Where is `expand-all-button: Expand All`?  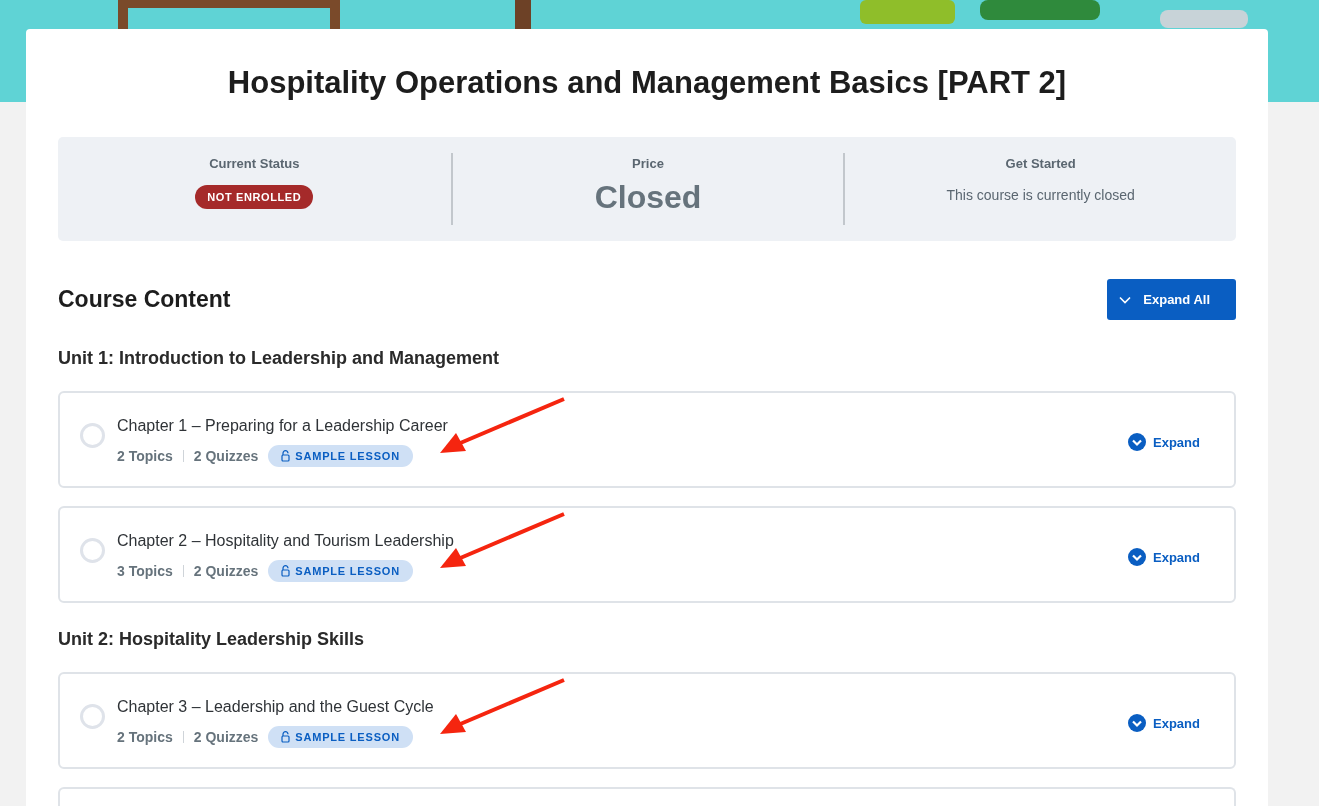 expand-all-button: Expand All is located at coordinates (1171, 299).